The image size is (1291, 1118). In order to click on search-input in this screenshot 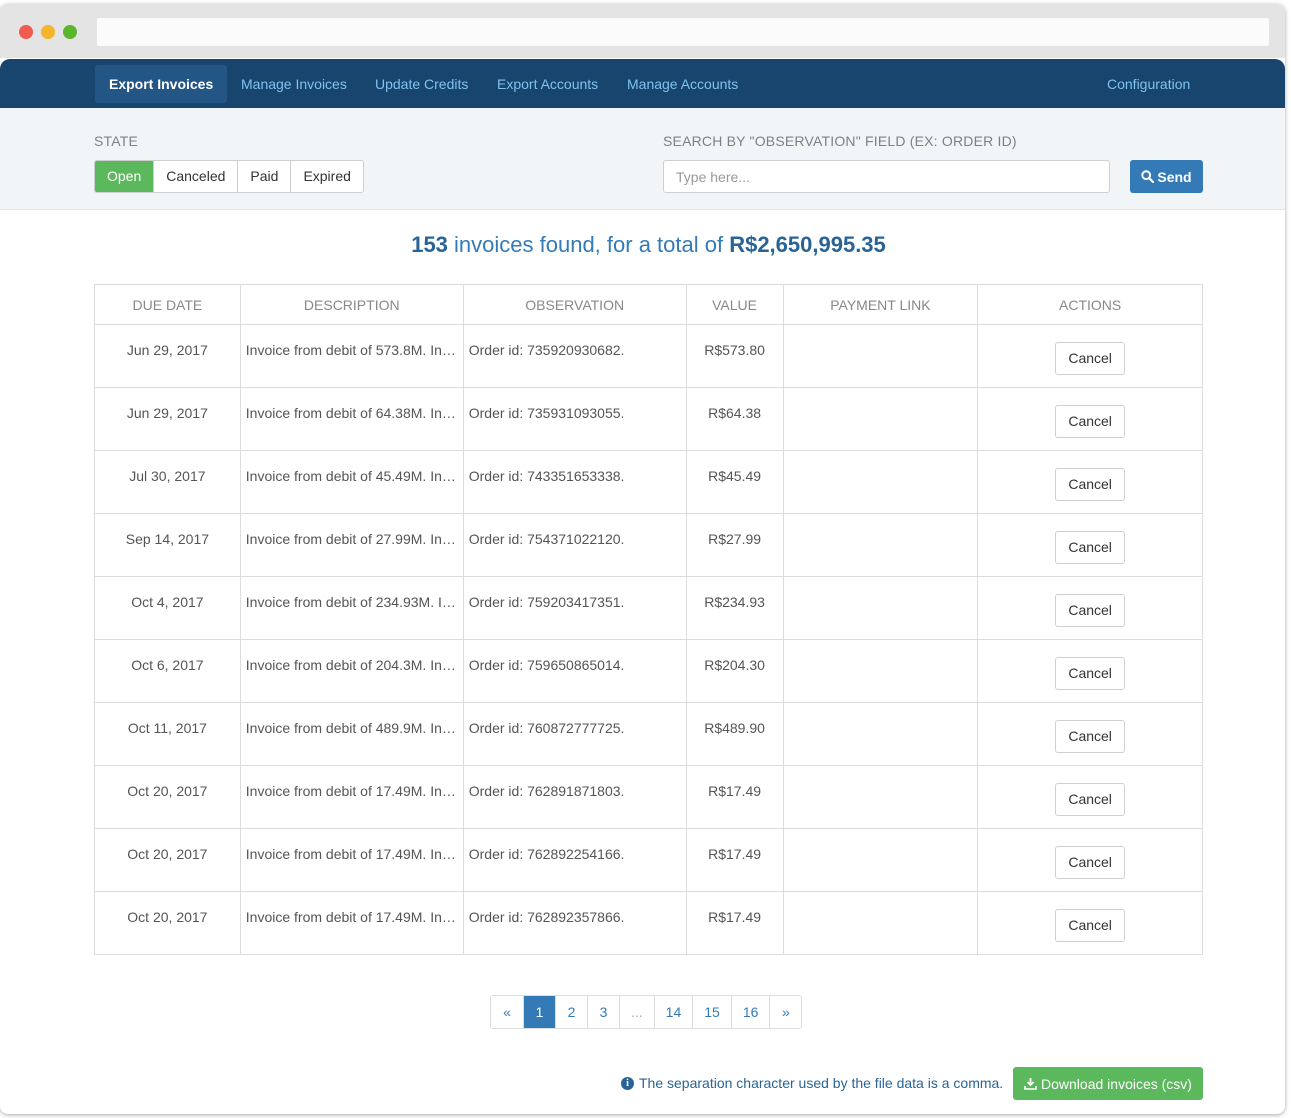, I will do `click(886, 176)`.